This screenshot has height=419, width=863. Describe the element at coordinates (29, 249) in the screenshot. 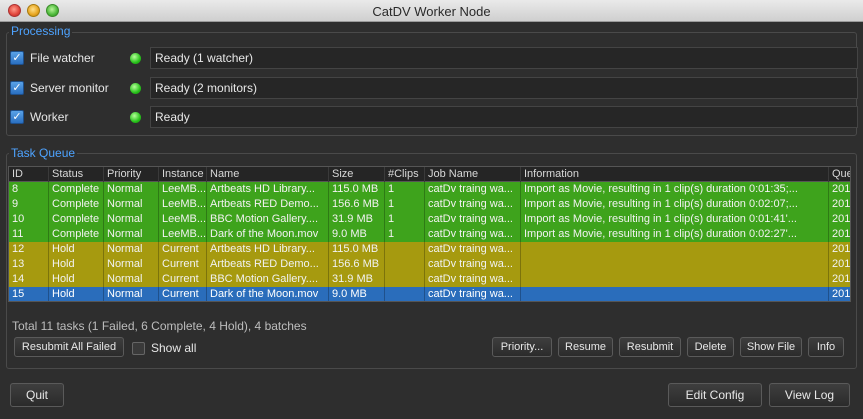

I see `cell-id: 12` at that location.